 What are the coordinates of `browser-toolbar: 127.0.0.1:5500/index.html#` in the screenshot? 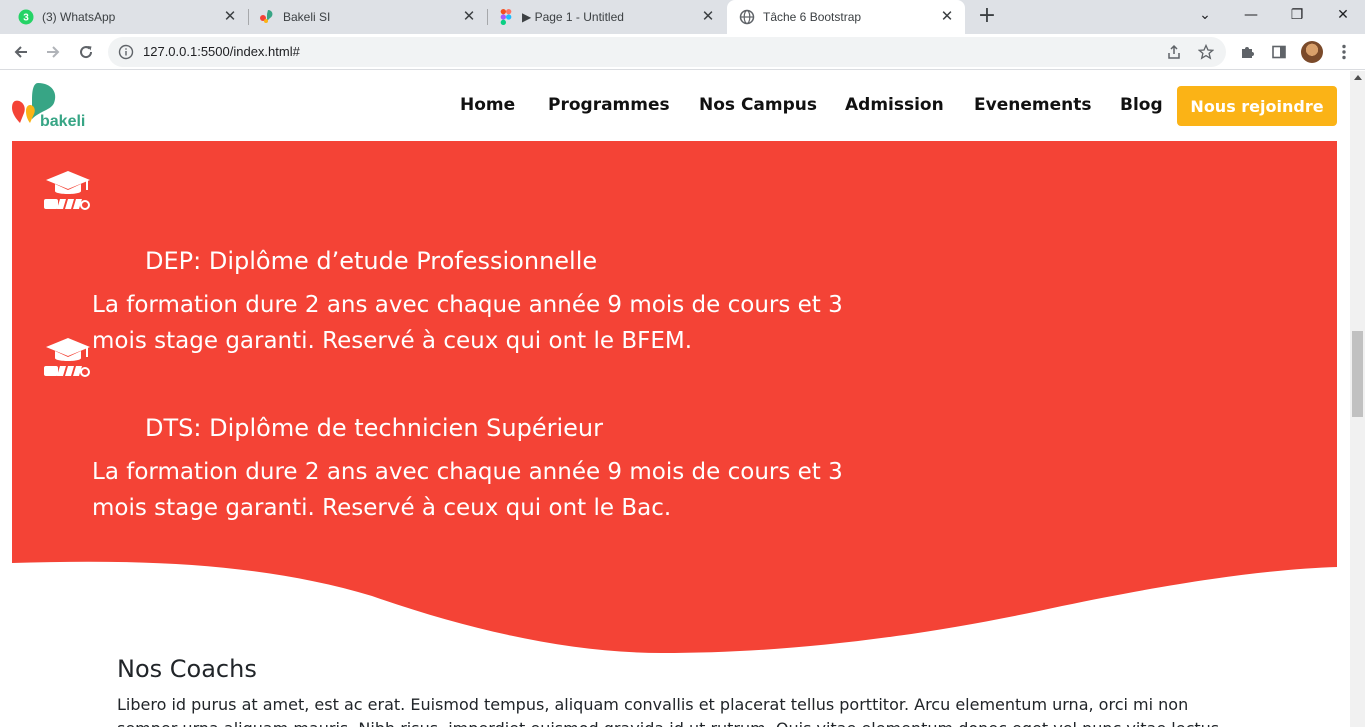 It's located at (682, 52).